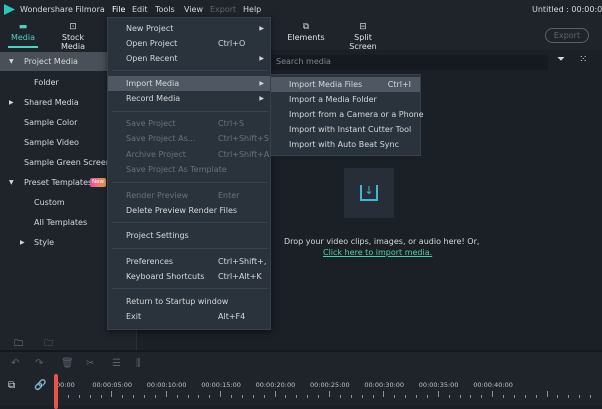 The height and width of the screenshot is (409, 602). Describe the element at coordinates (306, 27) in the screenshot. I see `elements-icon: ⧉` at that location.